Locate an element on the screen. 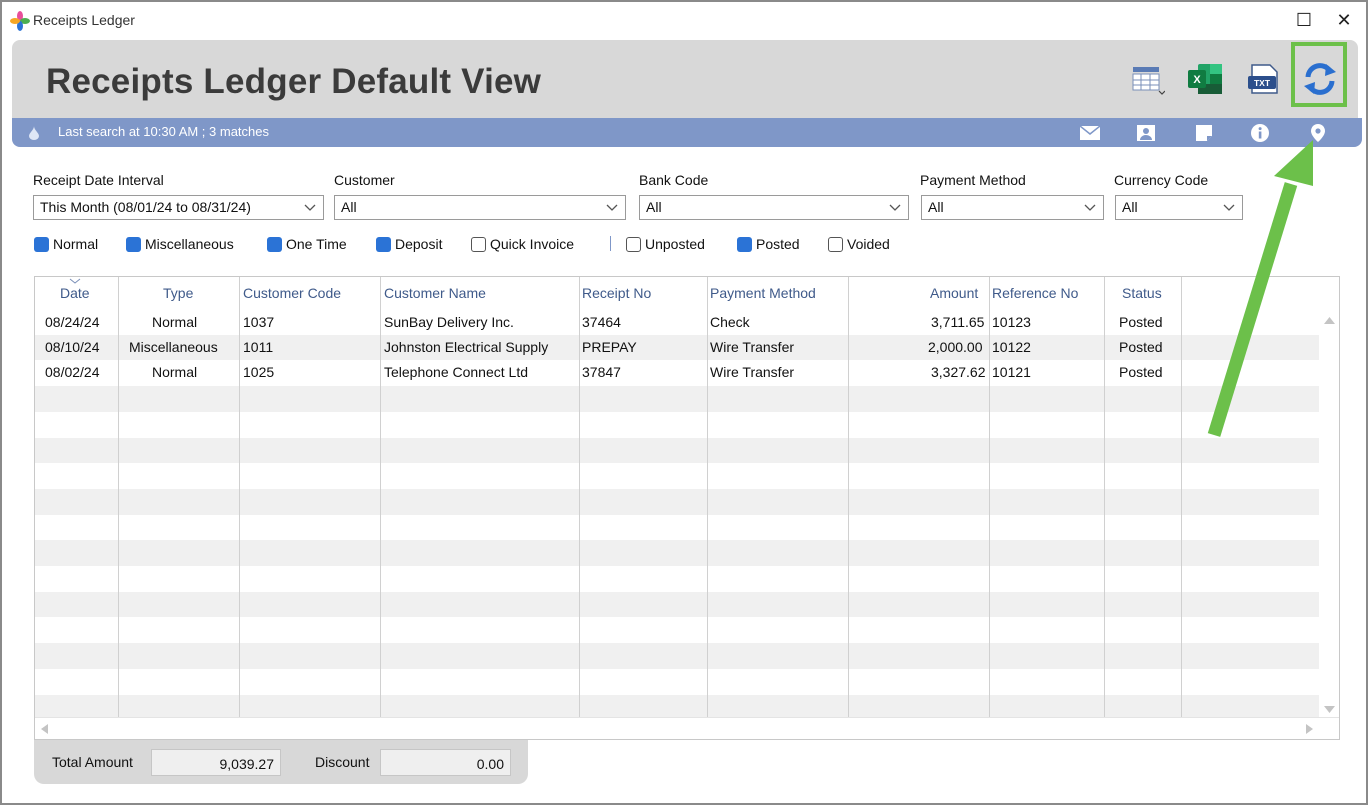  location-pin-icon is located at coordinates (1318, 133).